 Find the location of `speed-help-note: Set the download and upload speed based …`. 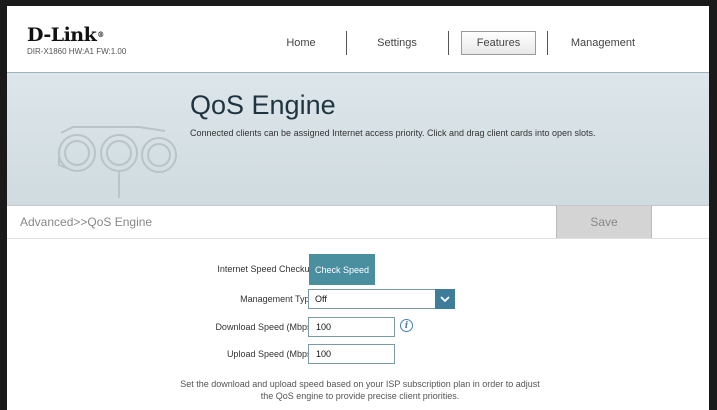

speed-help-note: Set the download and upload speed based … is located at coordinates (360, 390).